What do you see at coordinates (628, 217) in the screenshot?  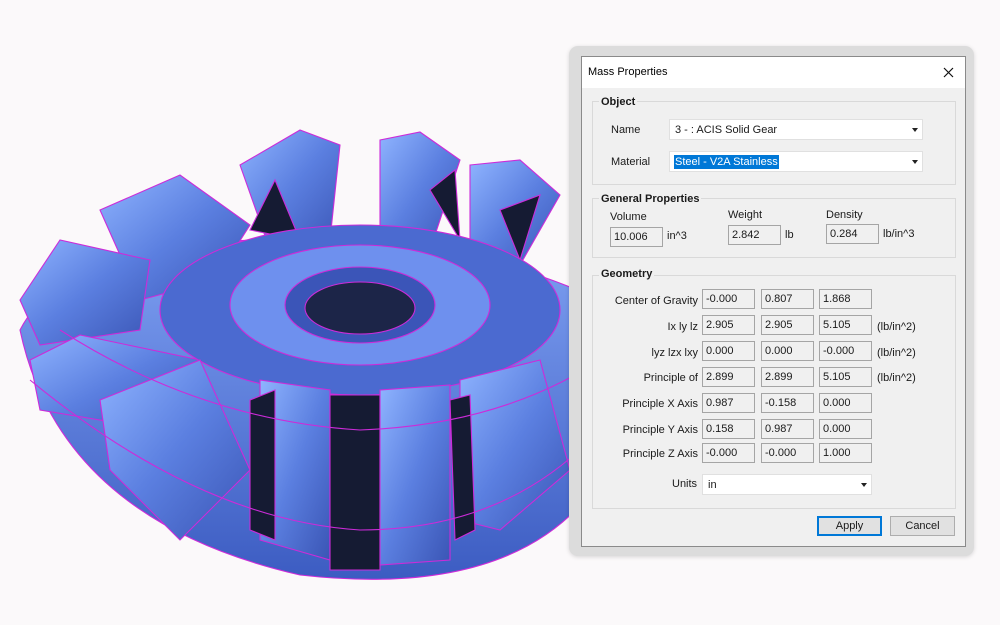 I see `volume-label: Volume` at bounding box center [628, 217].